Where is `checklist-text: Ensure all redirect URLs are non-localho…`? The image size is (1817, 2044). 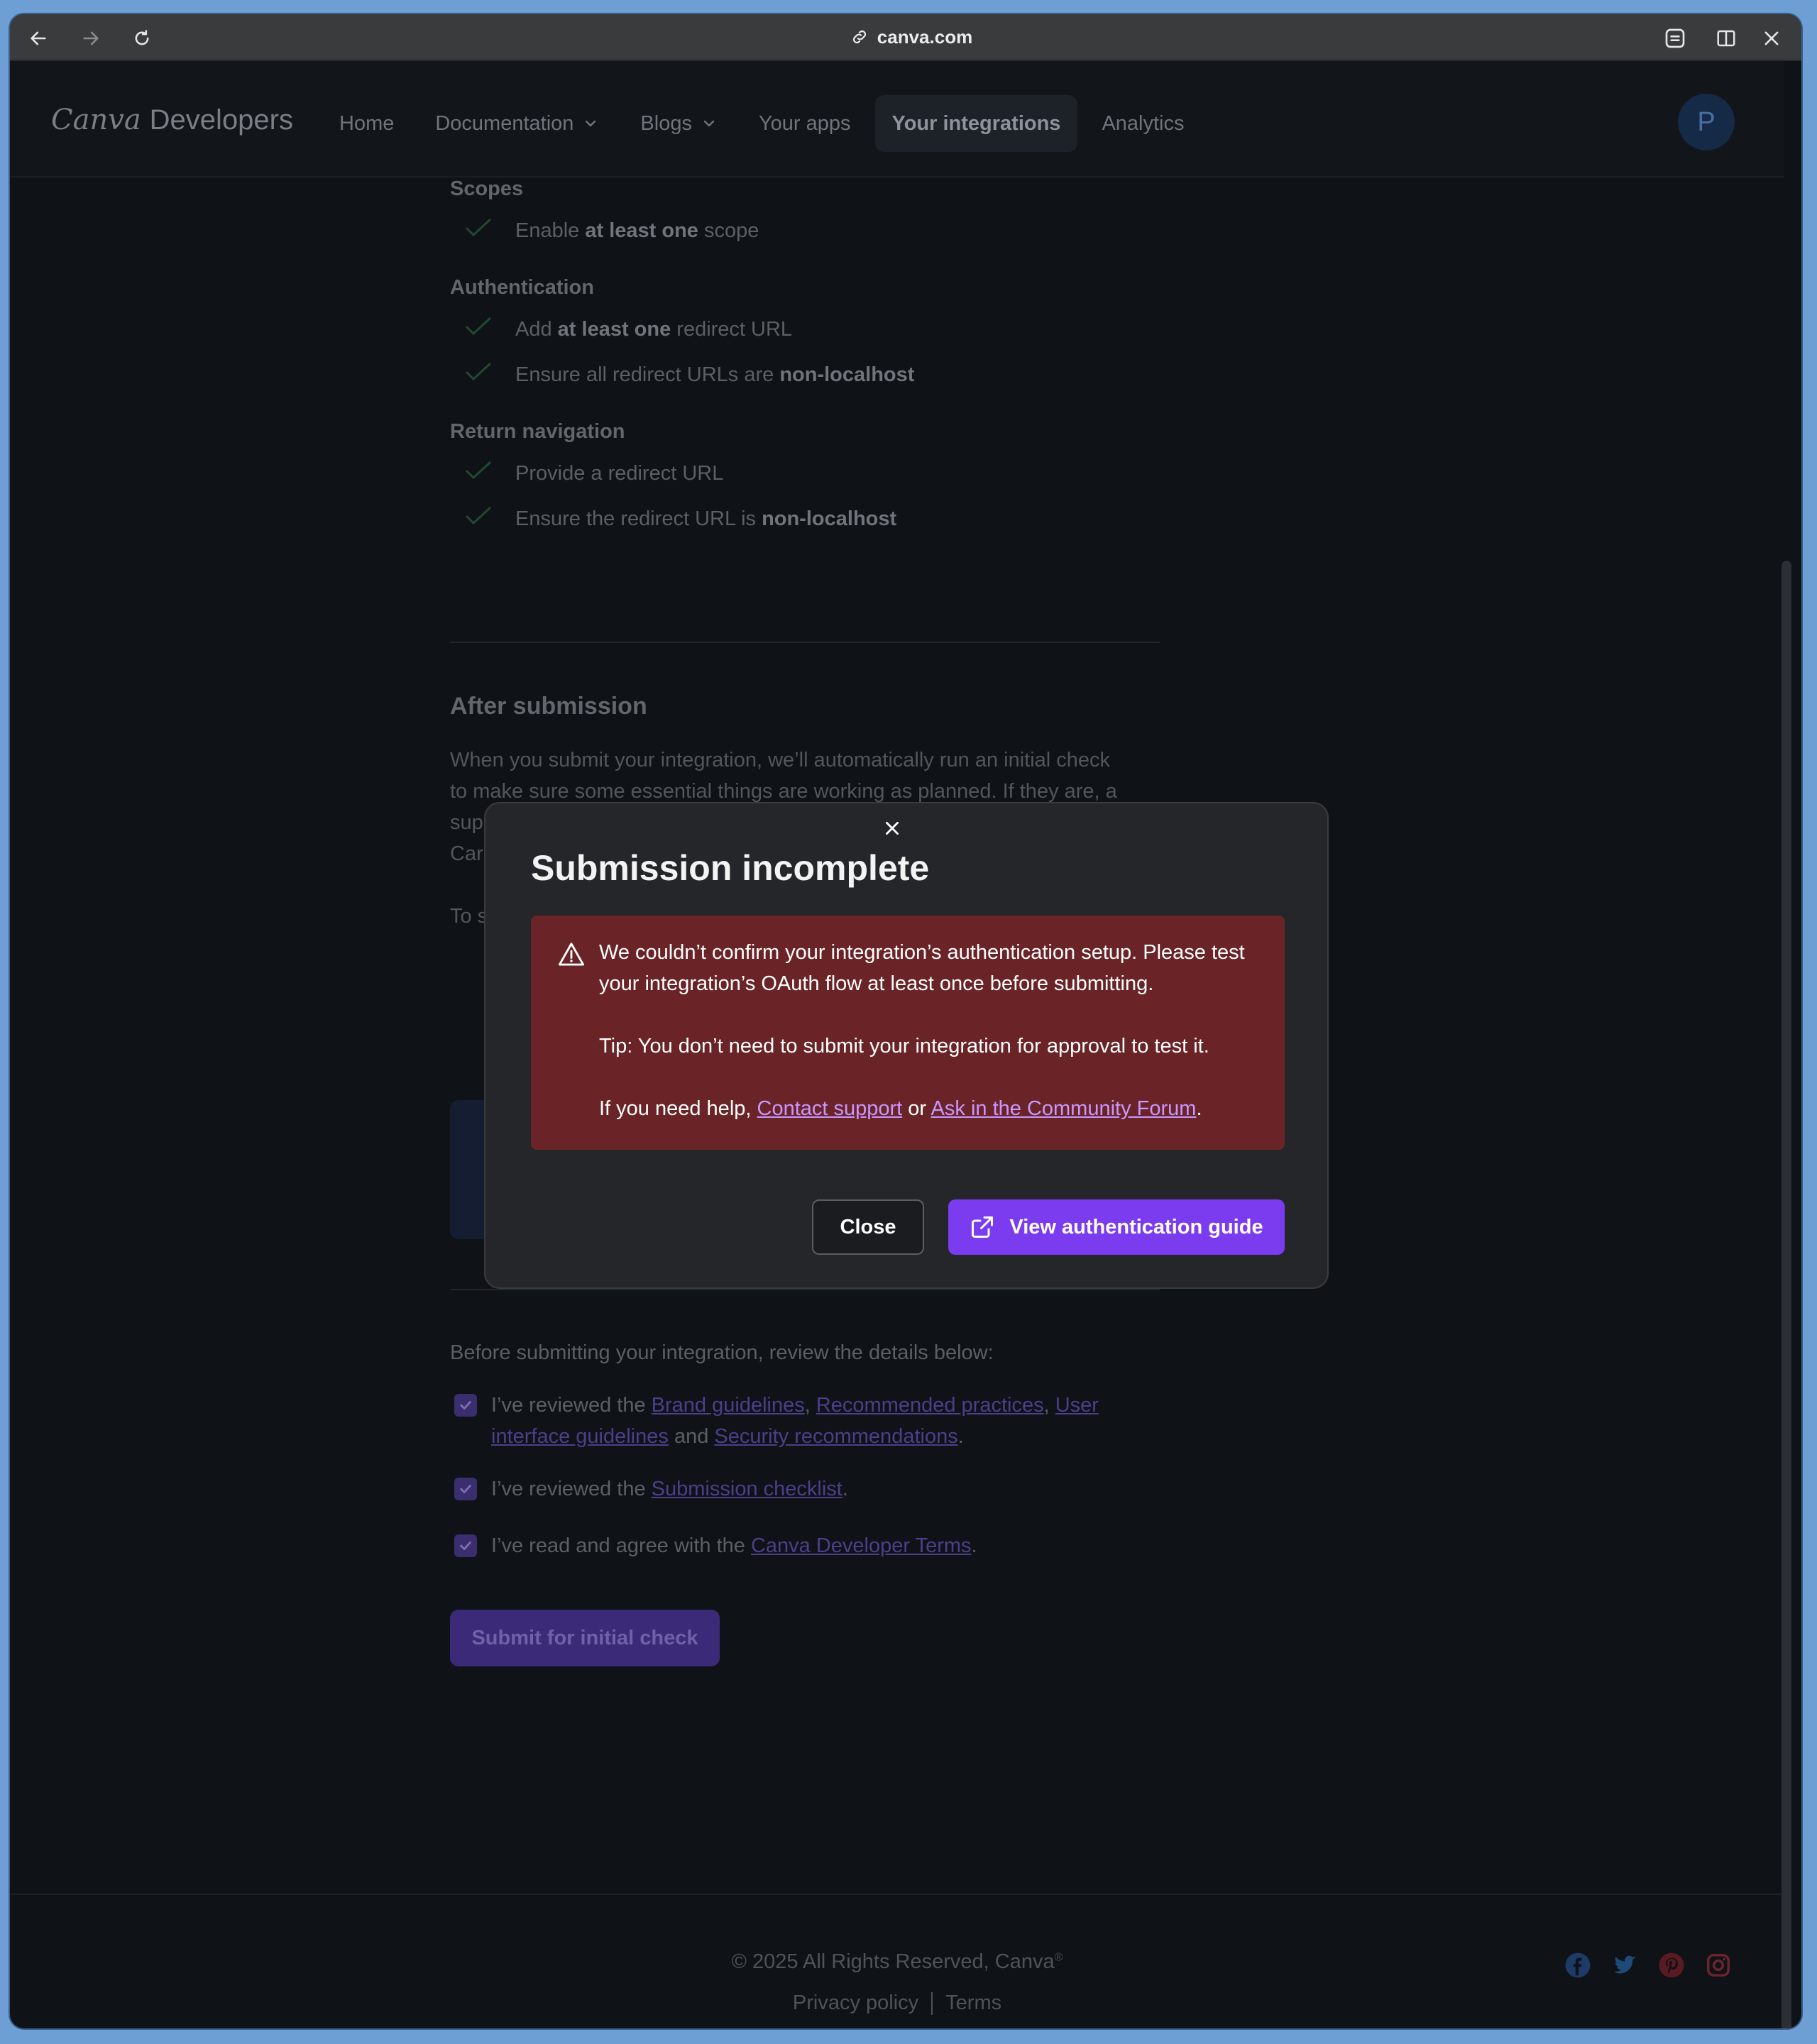 checklist-text: Ensure all redirect URLs are non-localho… is located at coordinates (715, 374).